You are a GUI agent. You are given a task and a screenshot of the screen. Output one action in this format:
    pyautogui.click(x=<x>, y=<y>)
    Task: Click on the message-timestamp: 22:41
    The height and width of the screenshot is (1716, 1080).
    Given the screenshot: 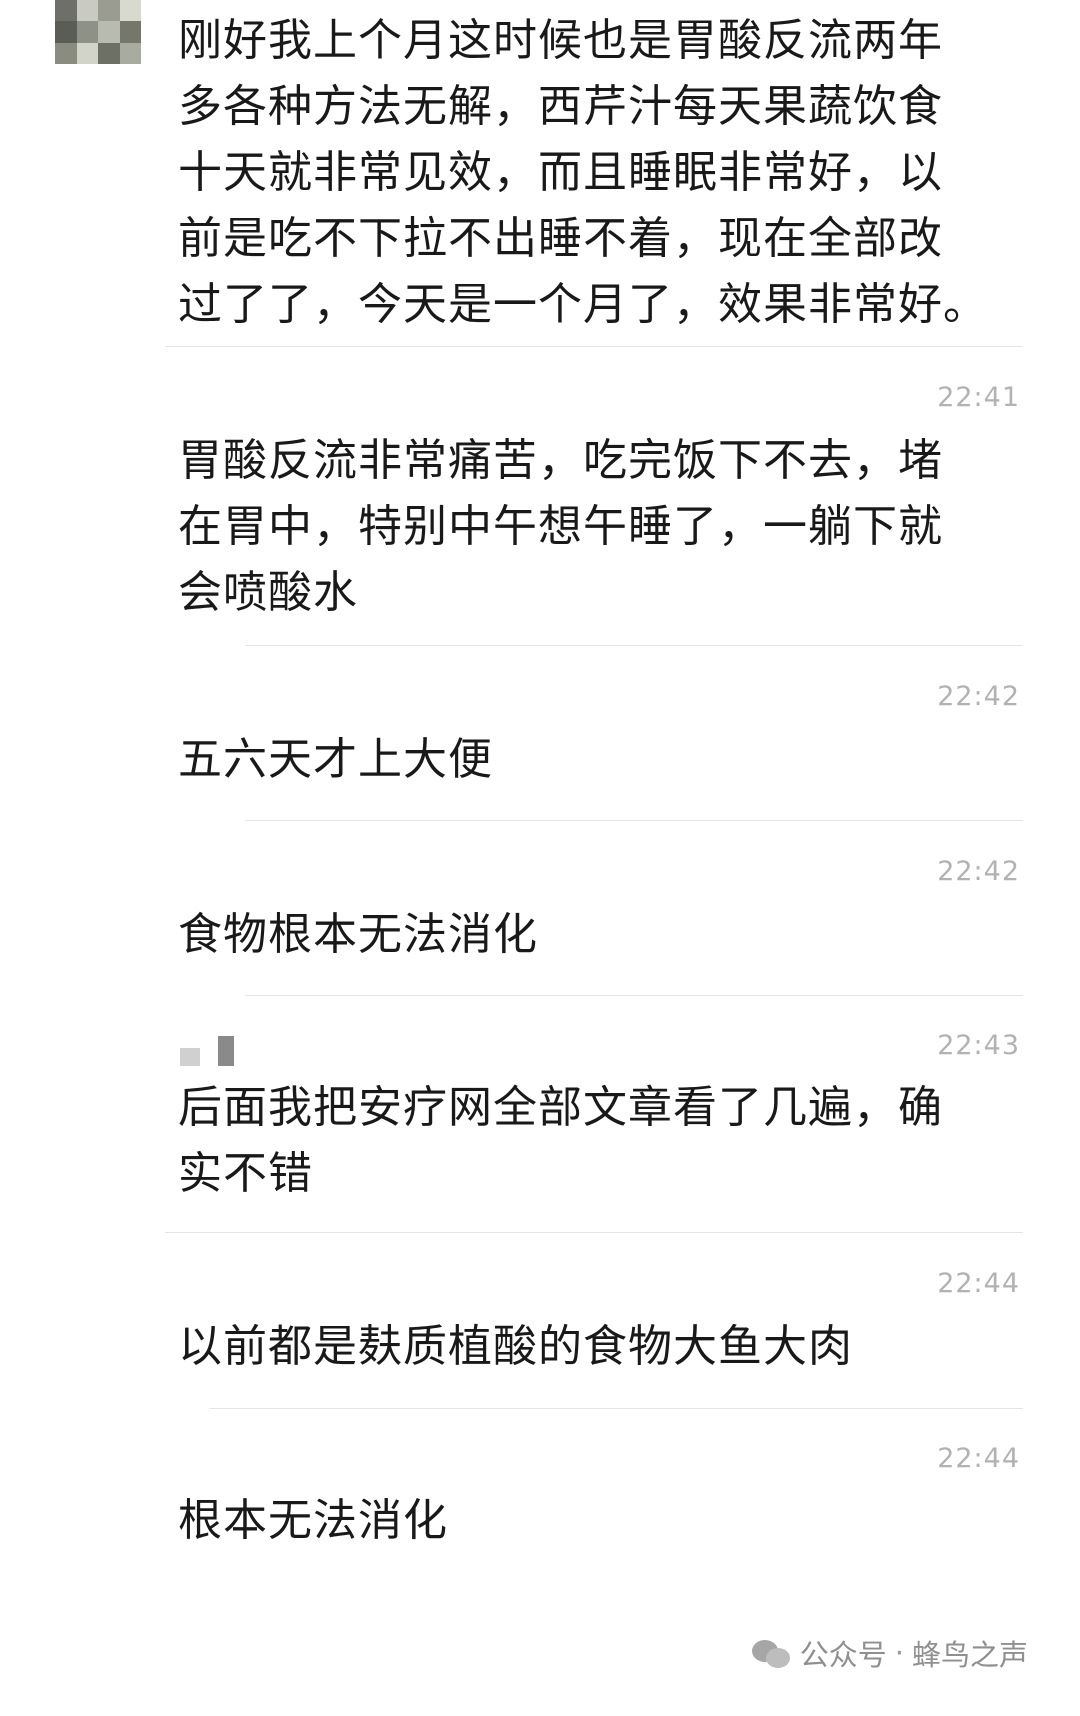 What is the action you would take?
    pyautogui.click(x=978, y=397)
    